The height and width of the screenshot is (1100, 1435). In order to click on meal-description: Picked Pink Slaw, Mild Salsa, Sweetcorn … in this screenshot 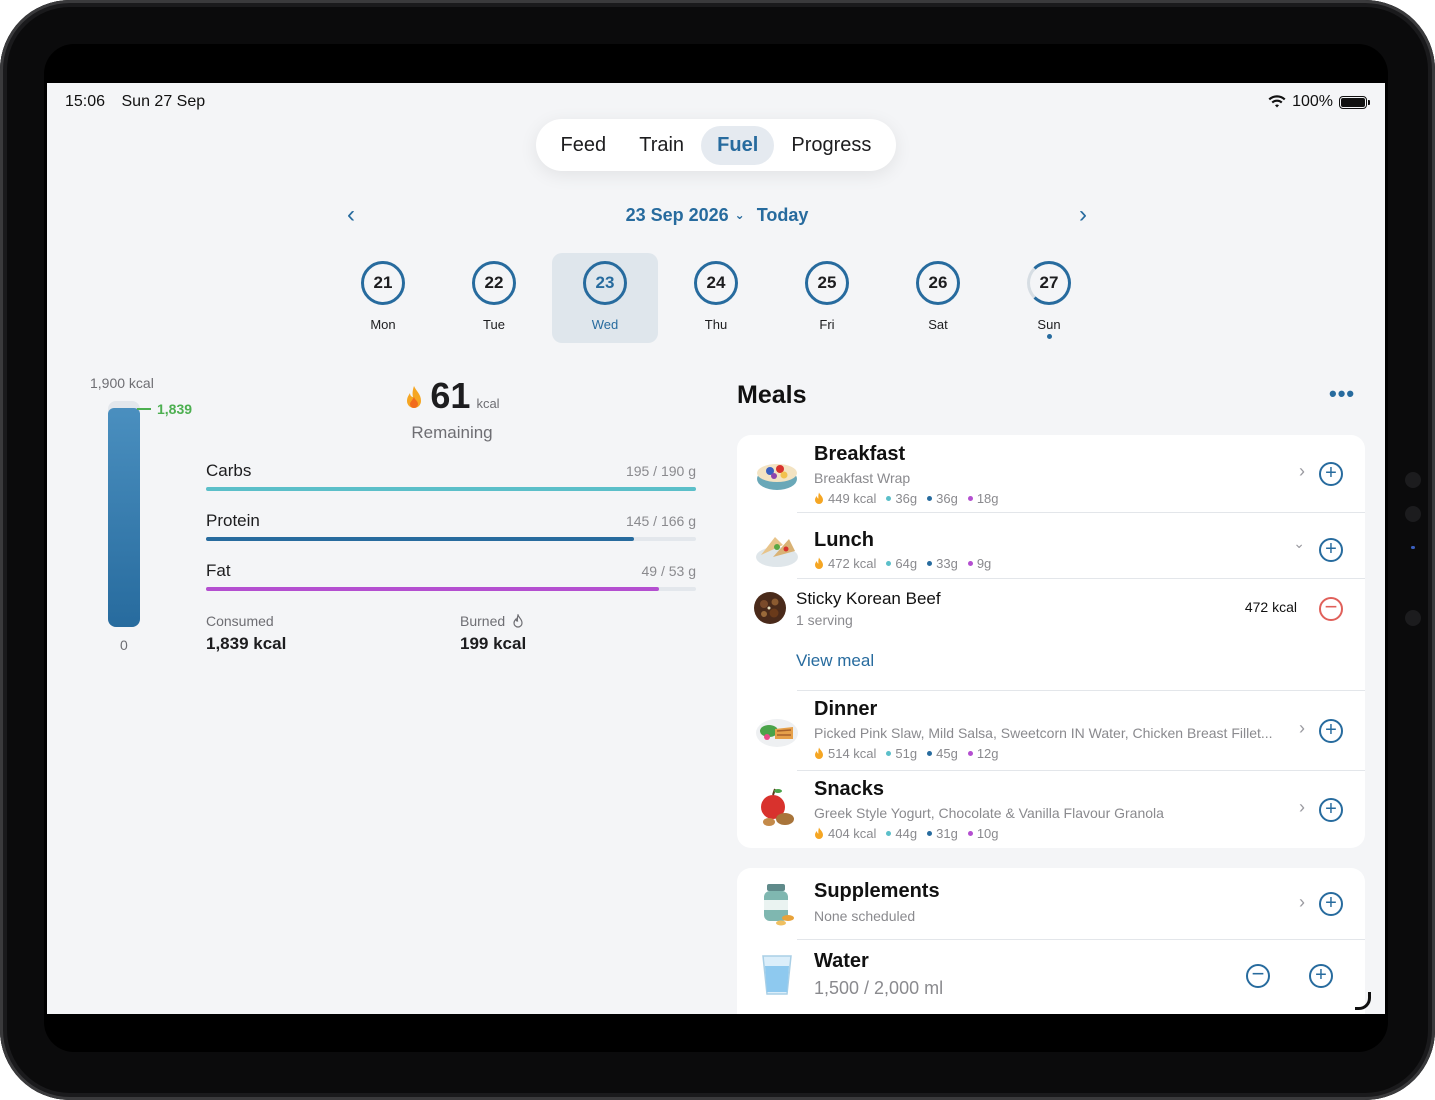, I will do `click(1043, 733)`.